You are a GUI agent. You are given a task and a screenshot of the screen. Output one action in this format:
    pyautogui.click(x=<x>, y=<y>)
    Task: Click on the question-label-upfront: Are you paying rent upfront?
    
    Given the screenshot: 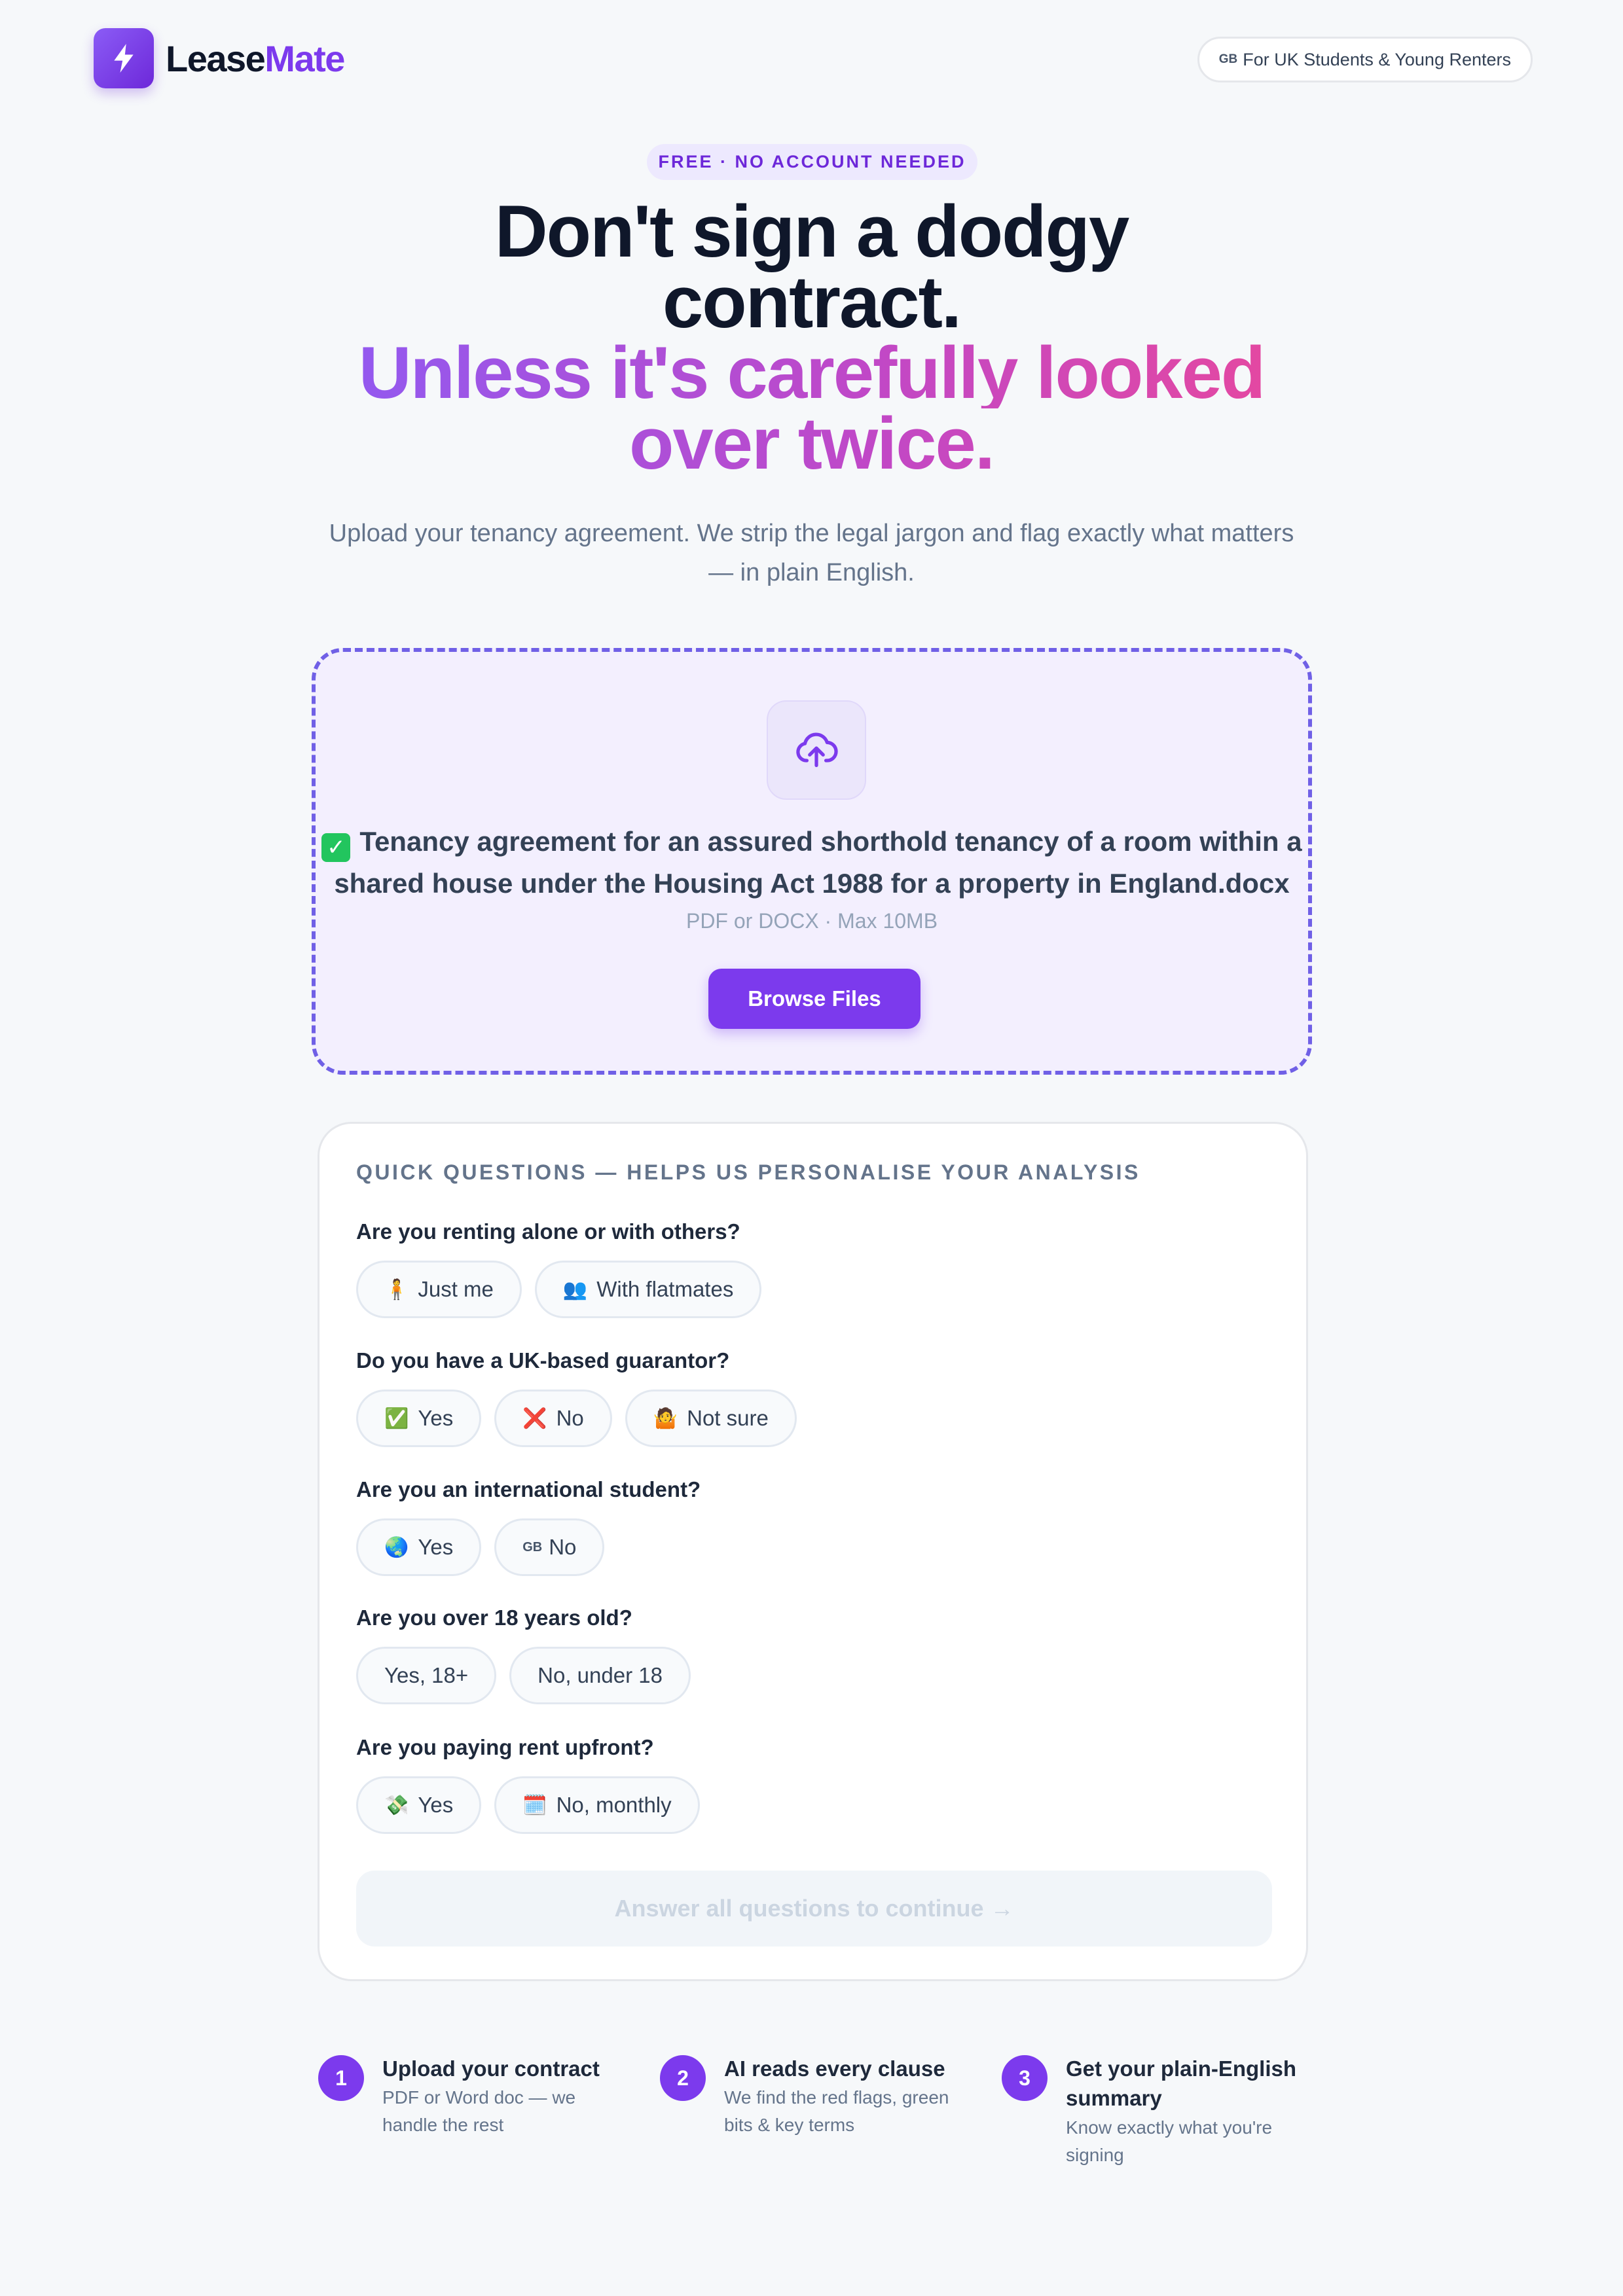 What is the action you would take?
    pyautogui.click(x=505, y=1747)
    